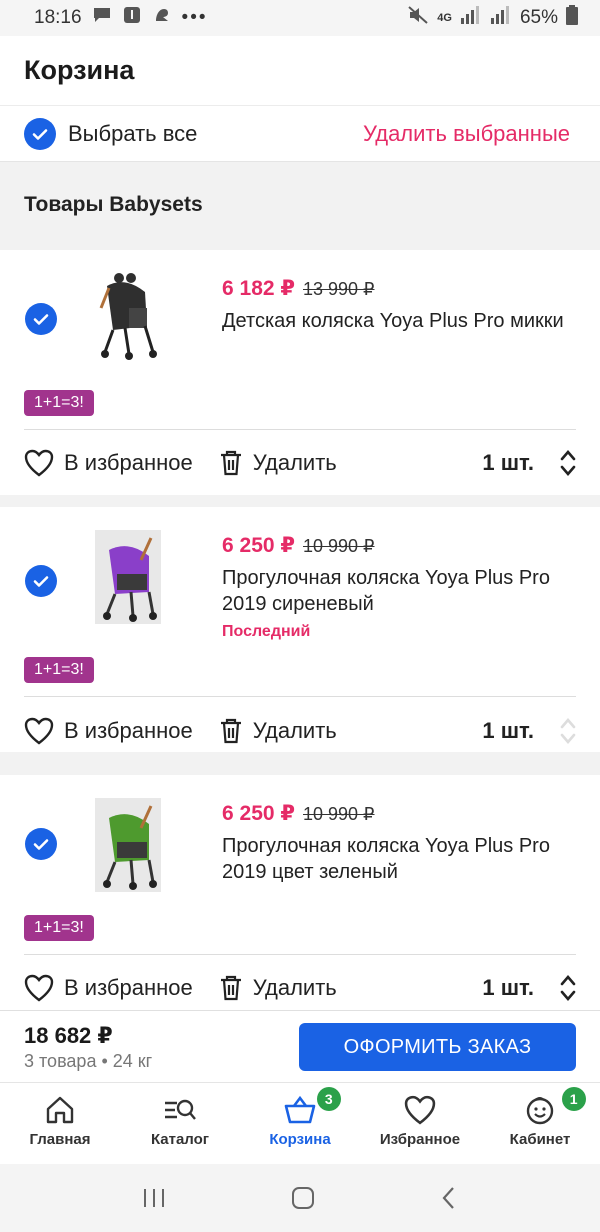 The width and height of the screenshot is (600, 1232). Describe the element at coordinates (303, 1198) in the screenshot. I see `home-button-icon` at that location.